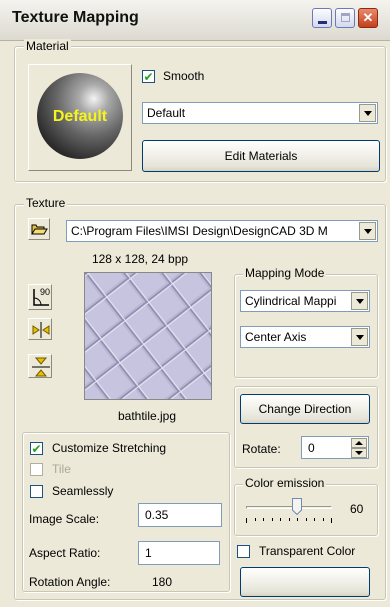 The height and width of the screenshot is (607, 390). I want to click on transparent-color-button, so click(305, 582).